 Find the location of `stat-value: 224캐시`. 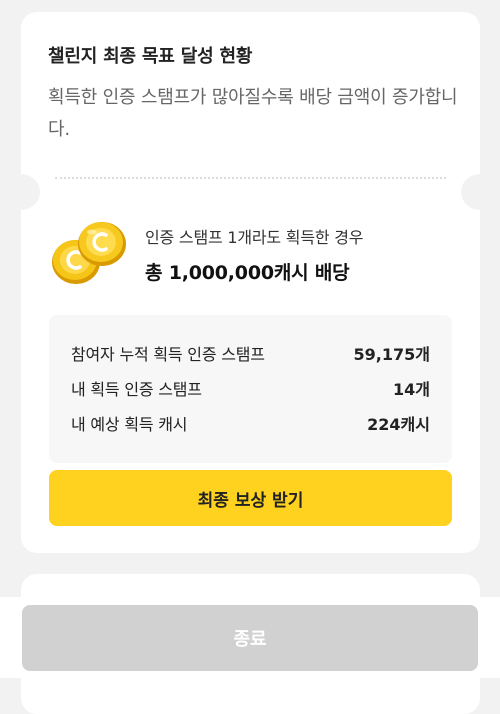

stat-value: 224캐시 is located at coordinates (398, 424).